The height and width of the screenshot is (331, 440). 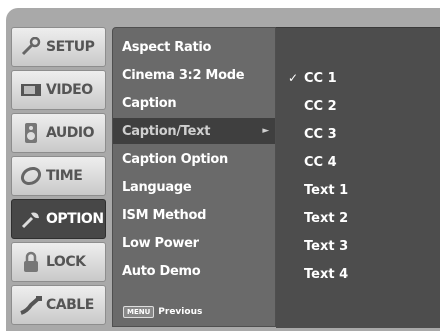 What do you see at coordinates (69, 90) in the screenshot?
I see `tab-label: VIDEO` at bounding box center [69, 90].